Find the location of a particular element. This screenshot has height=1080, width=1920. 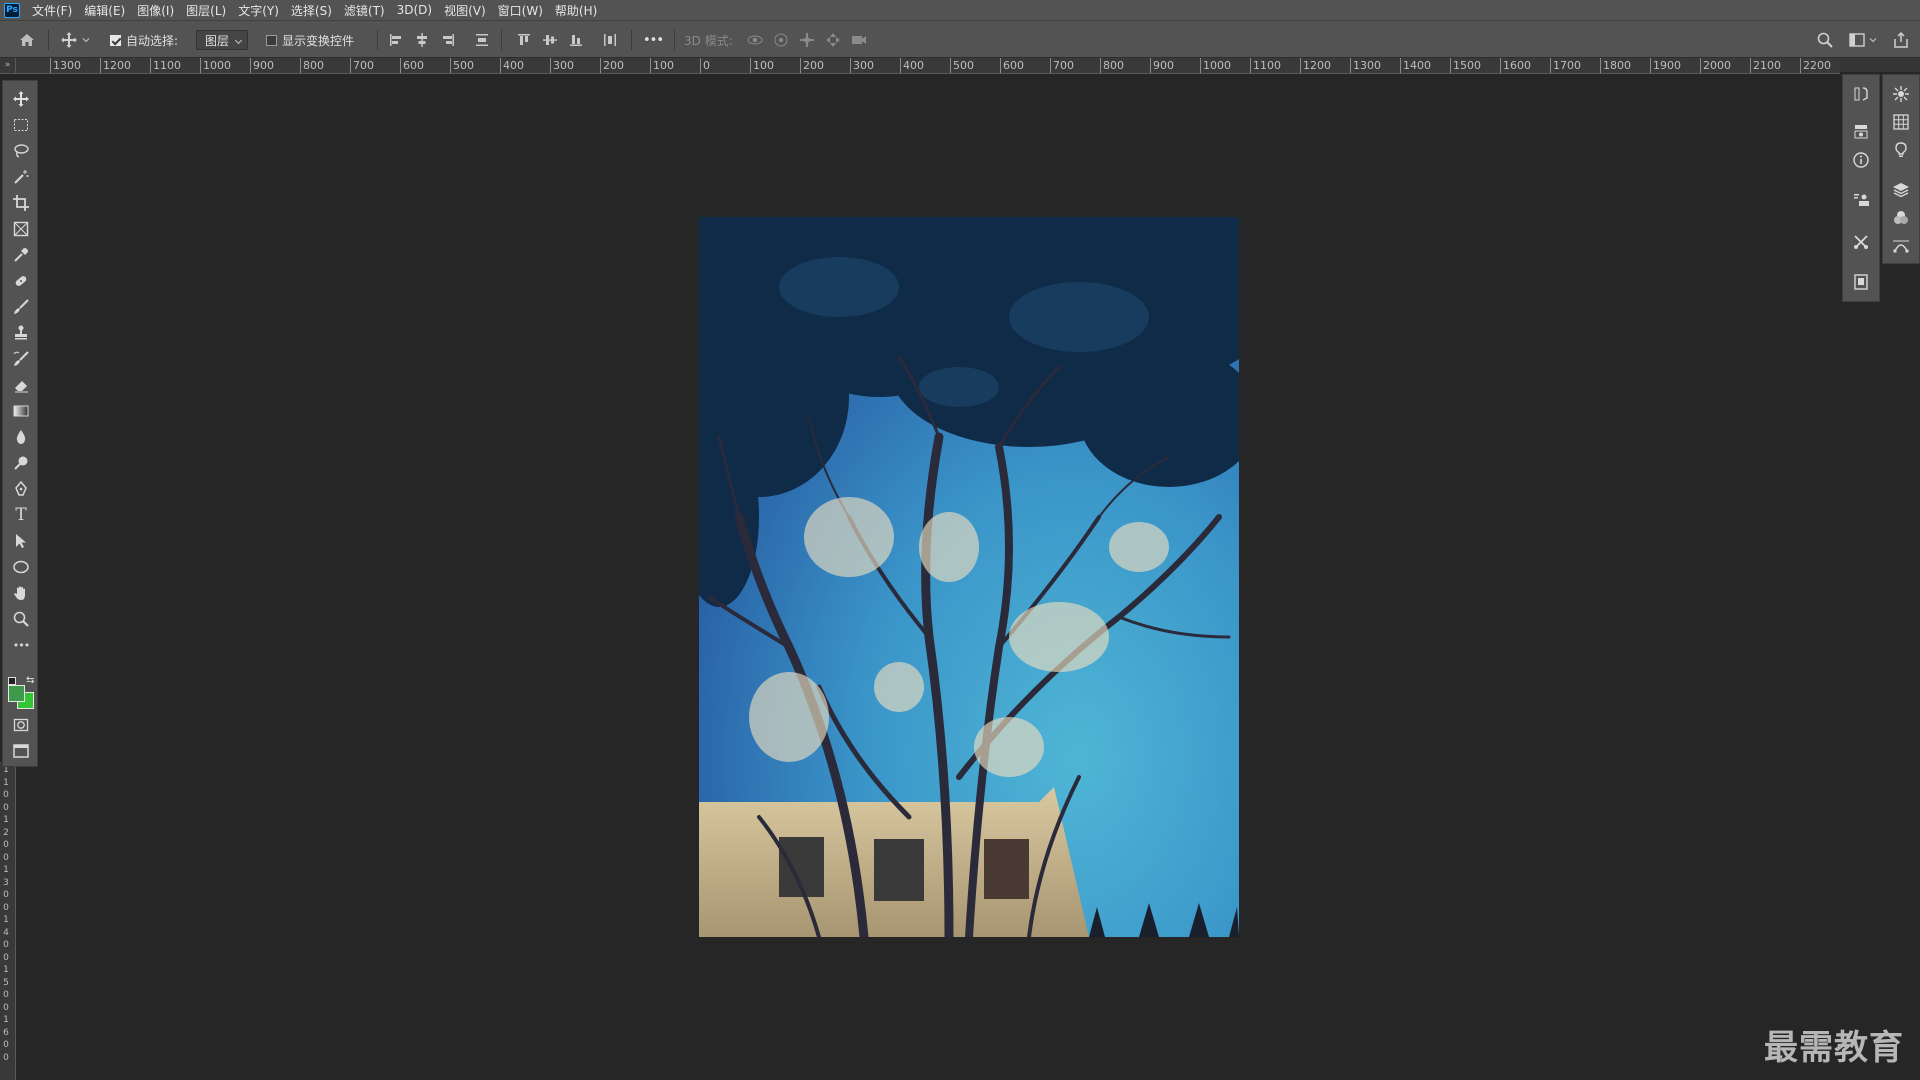

dodge-tool is located at coordinates (21, 463).